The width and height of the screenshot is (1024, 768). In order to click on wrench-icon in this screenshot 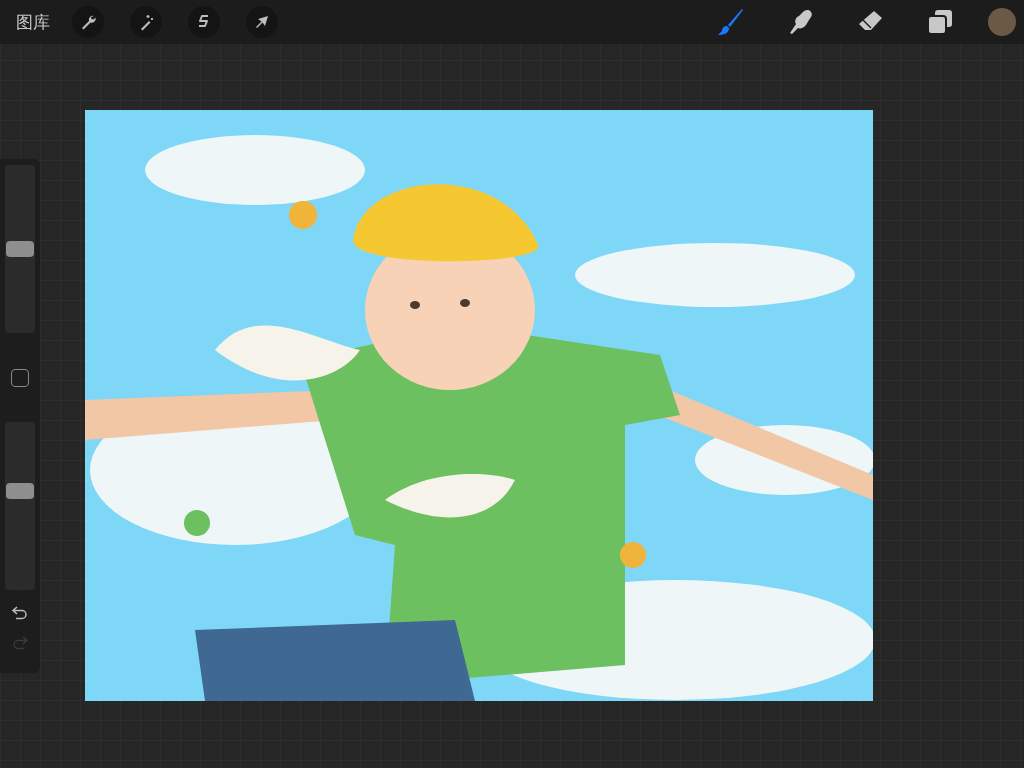, I will do `click(88, 22)`.